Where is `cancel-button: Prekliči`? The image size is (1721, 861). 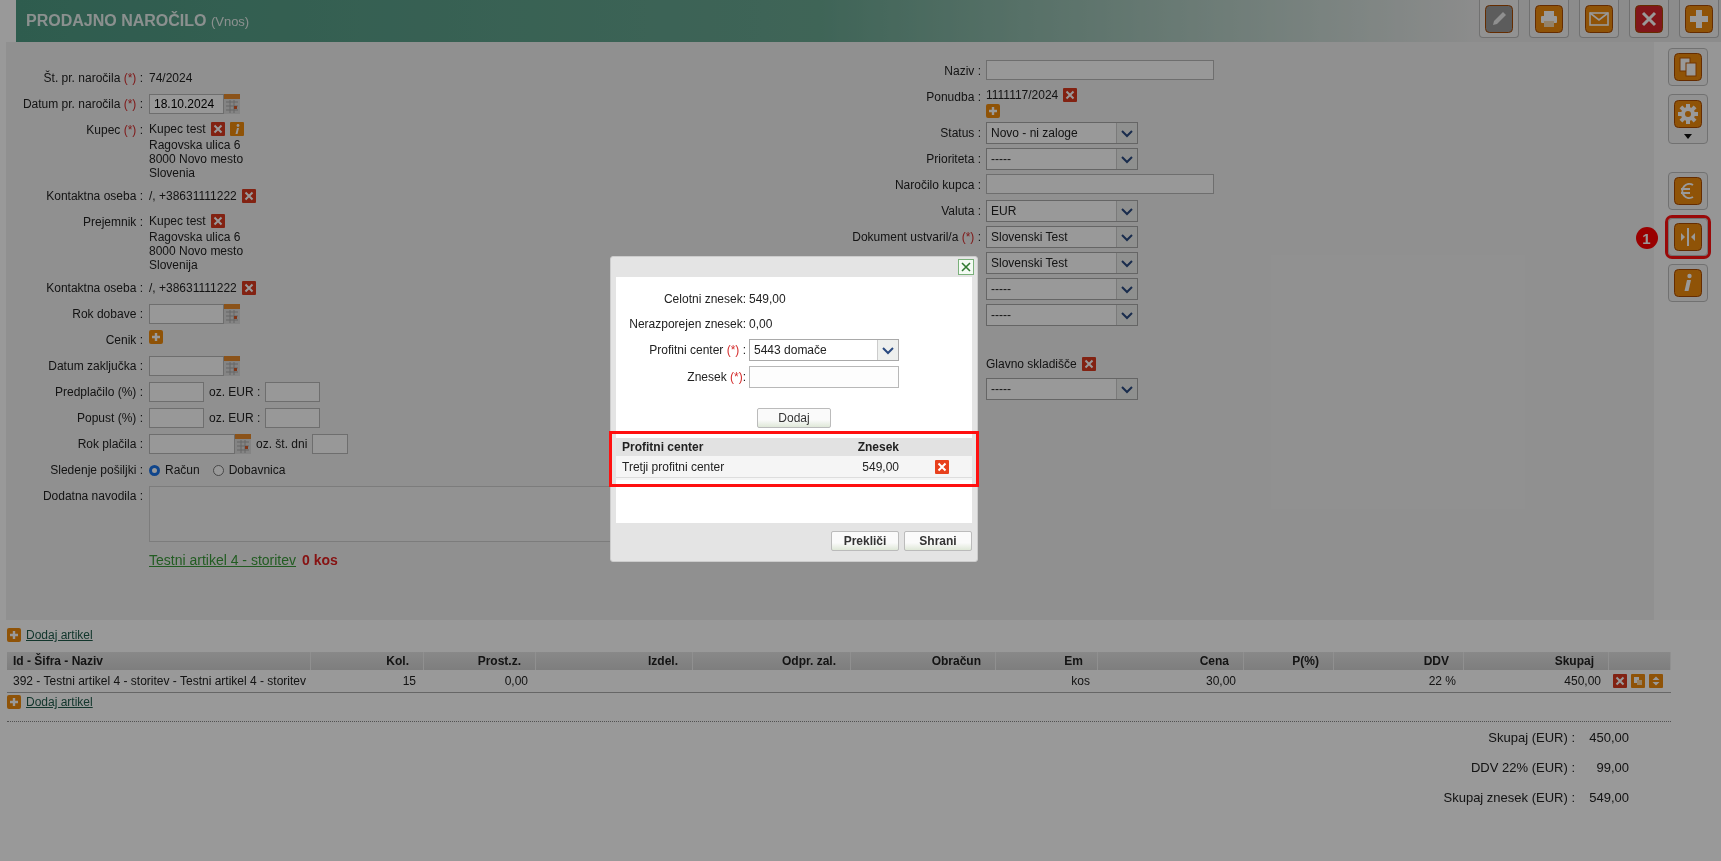 cancel-button: Prekliči is located at coordinates (865, 541).